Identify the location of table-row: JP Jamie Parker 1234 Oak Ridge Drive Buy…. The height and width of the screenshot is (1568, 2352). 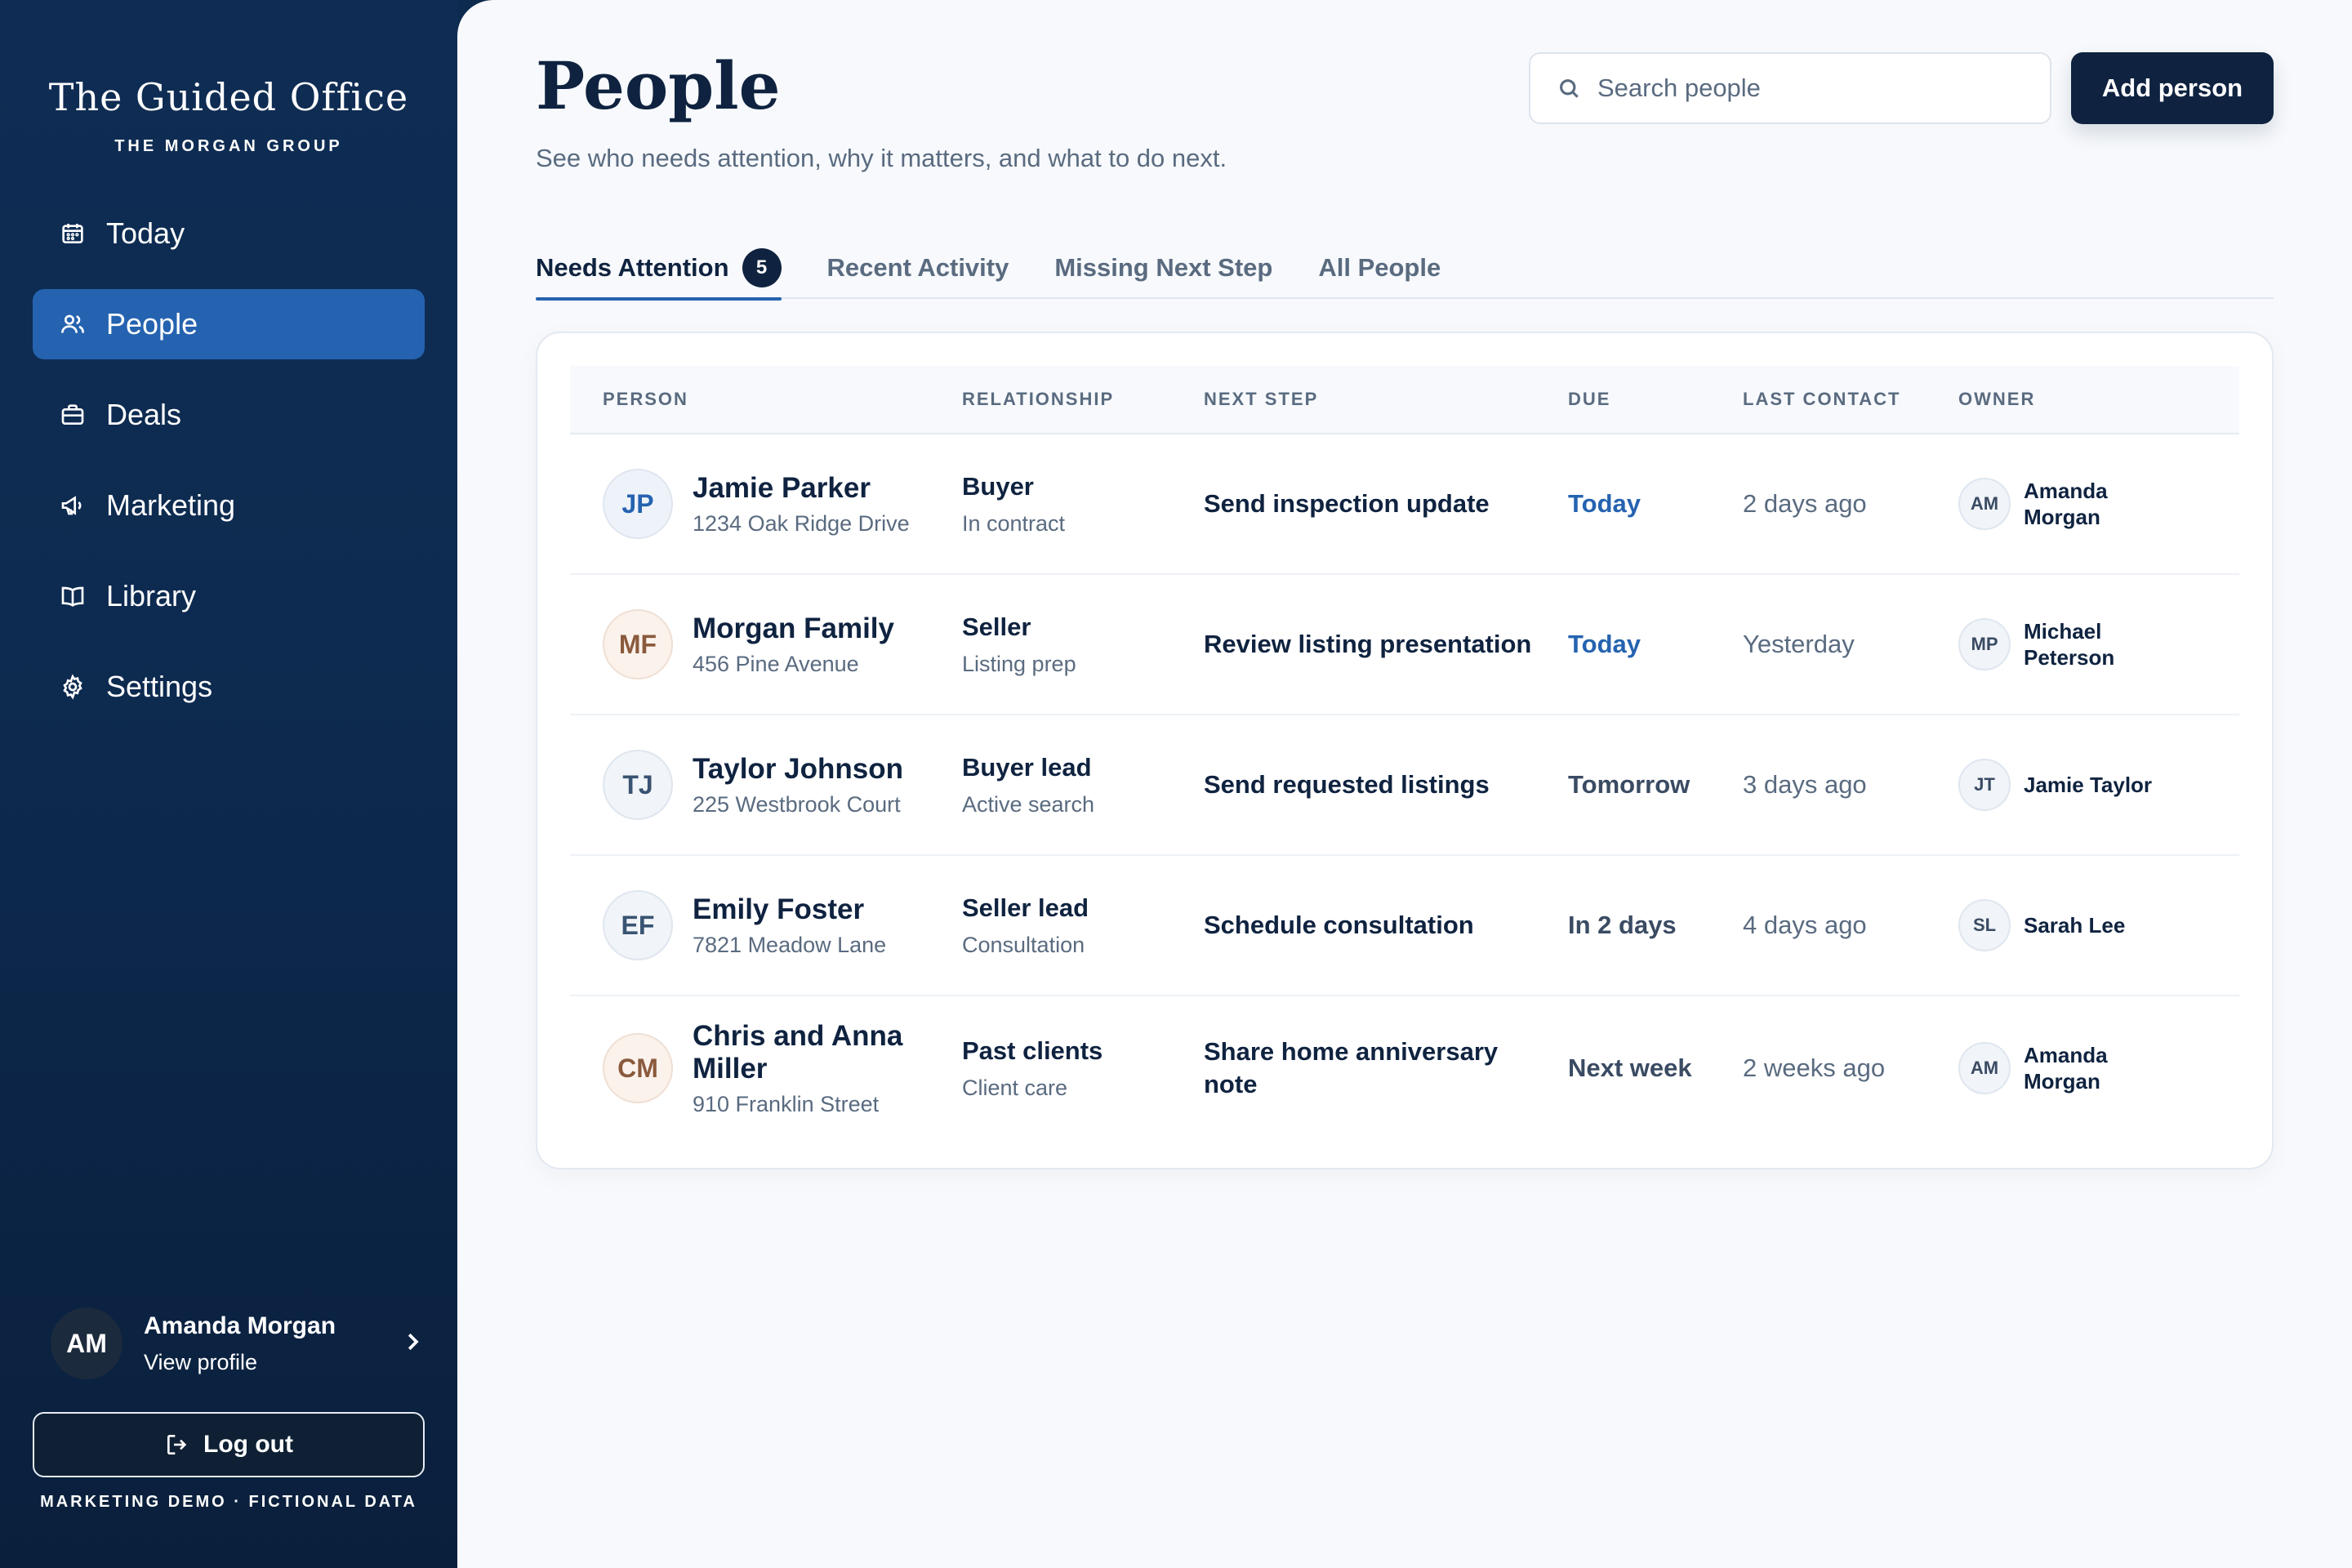
(1404, 505).